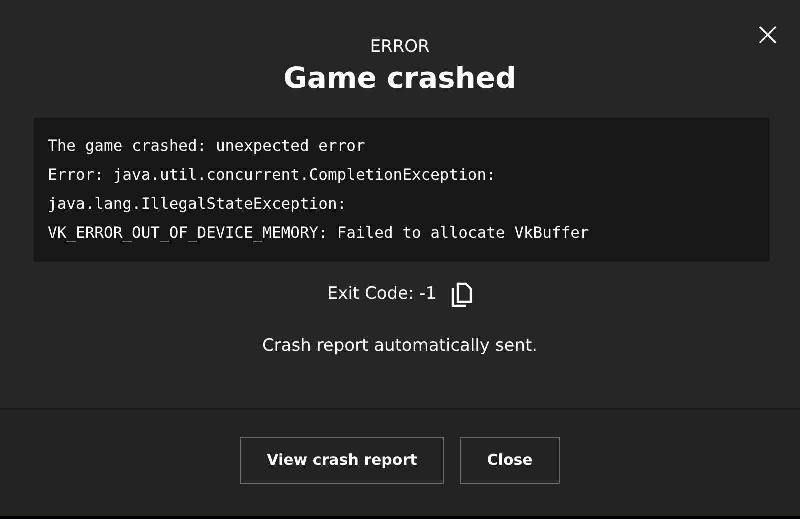 The image size is (800, 519). Describe the element at coordinates (400, 346) in the screenshot. I see `status-text: Crash report automatically sent.` at that location.